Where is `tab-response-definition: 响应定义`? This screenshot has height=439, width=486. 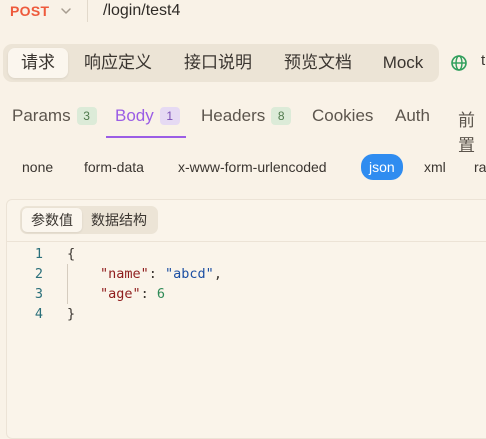
tab-response-definition: 响应定义 is located at coordinates (118, 63).